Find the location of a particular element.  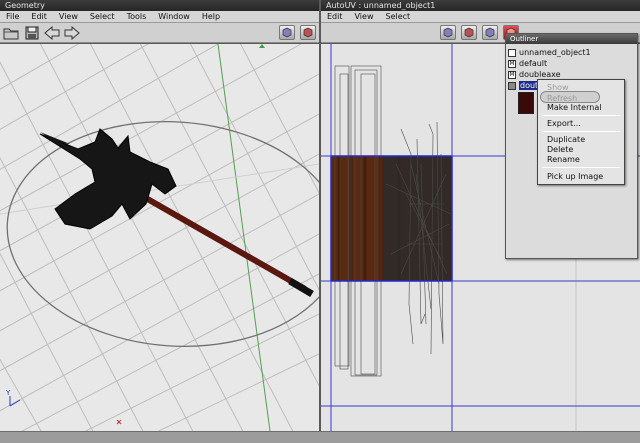

geometry-menubar: File Edit View Select Tools Window Help is located at coordinates (159, 17).